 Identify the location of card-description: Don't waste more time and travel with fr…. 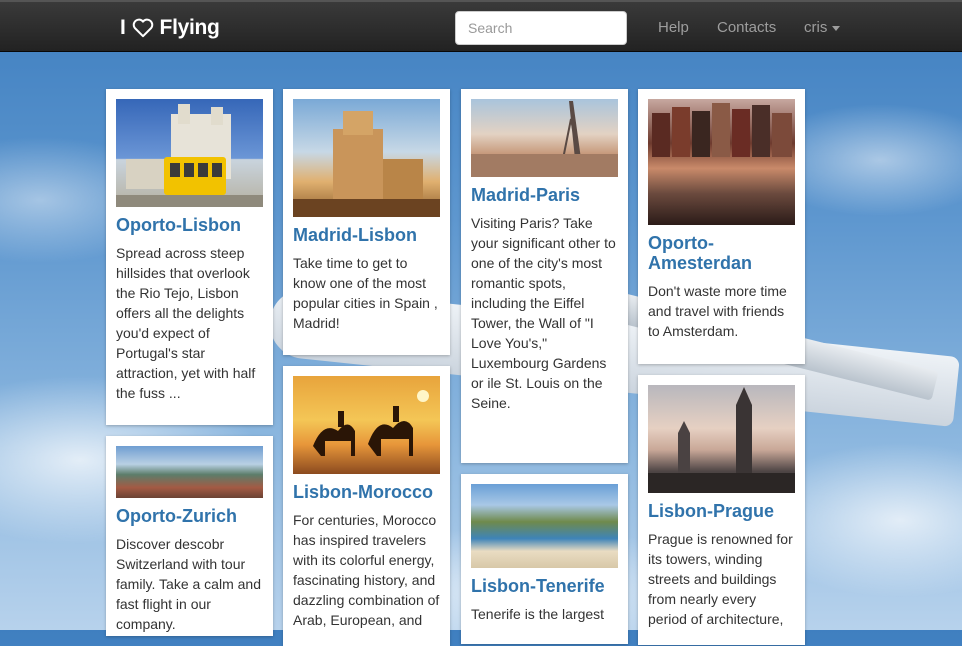
(717, 311).